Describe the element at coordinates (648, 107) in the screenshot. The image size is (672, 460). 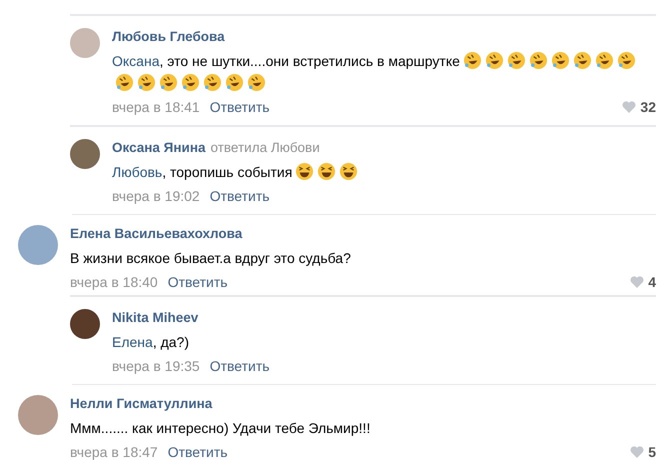
I see `like-count: 32` at that location.